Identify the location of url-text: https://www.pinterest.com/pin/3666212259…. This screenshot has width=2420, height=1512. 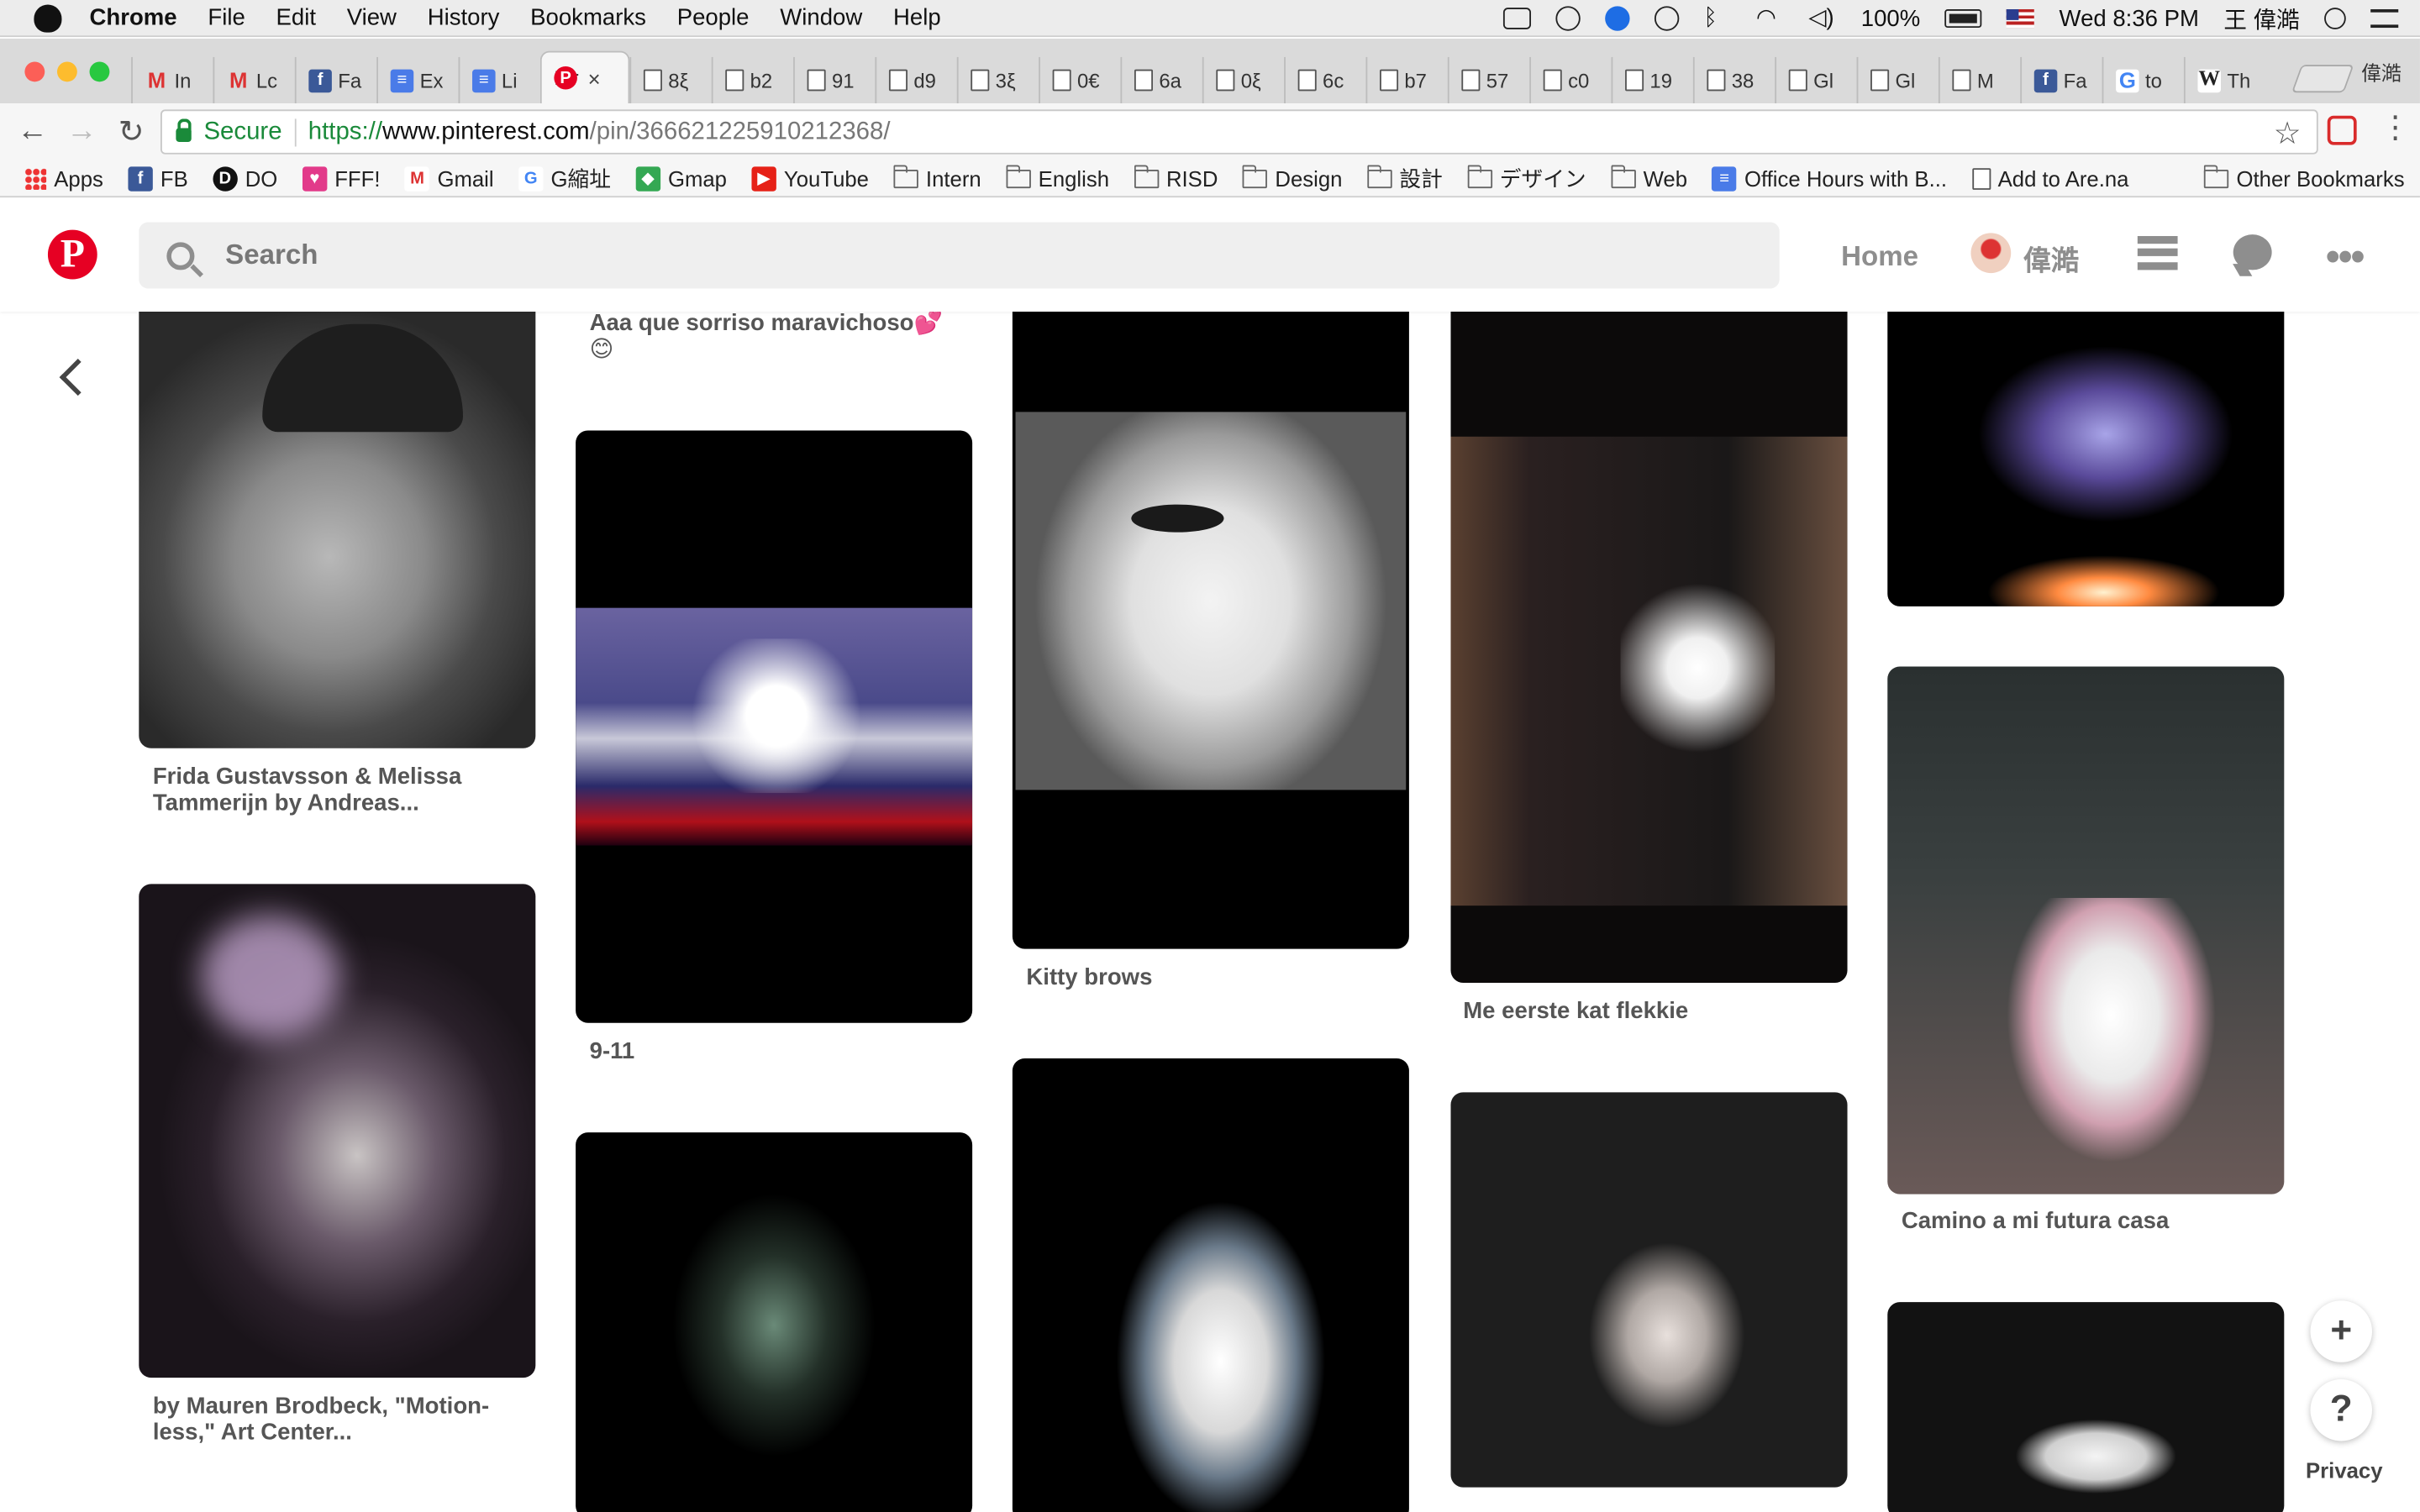
(599, 132).